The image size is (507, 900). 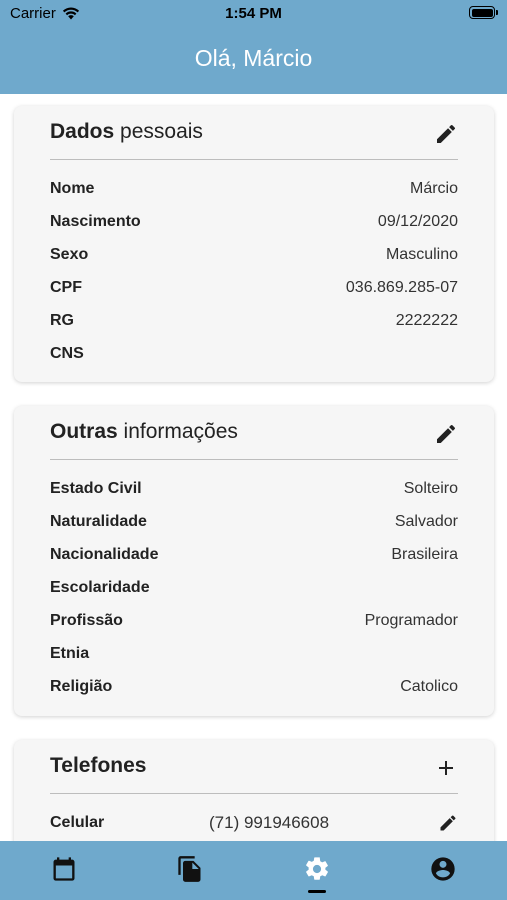 What do you see at coordinates (430, 488) in the screenshot?
I see `row-value: Solteiro` at bounding box center [430, 488].